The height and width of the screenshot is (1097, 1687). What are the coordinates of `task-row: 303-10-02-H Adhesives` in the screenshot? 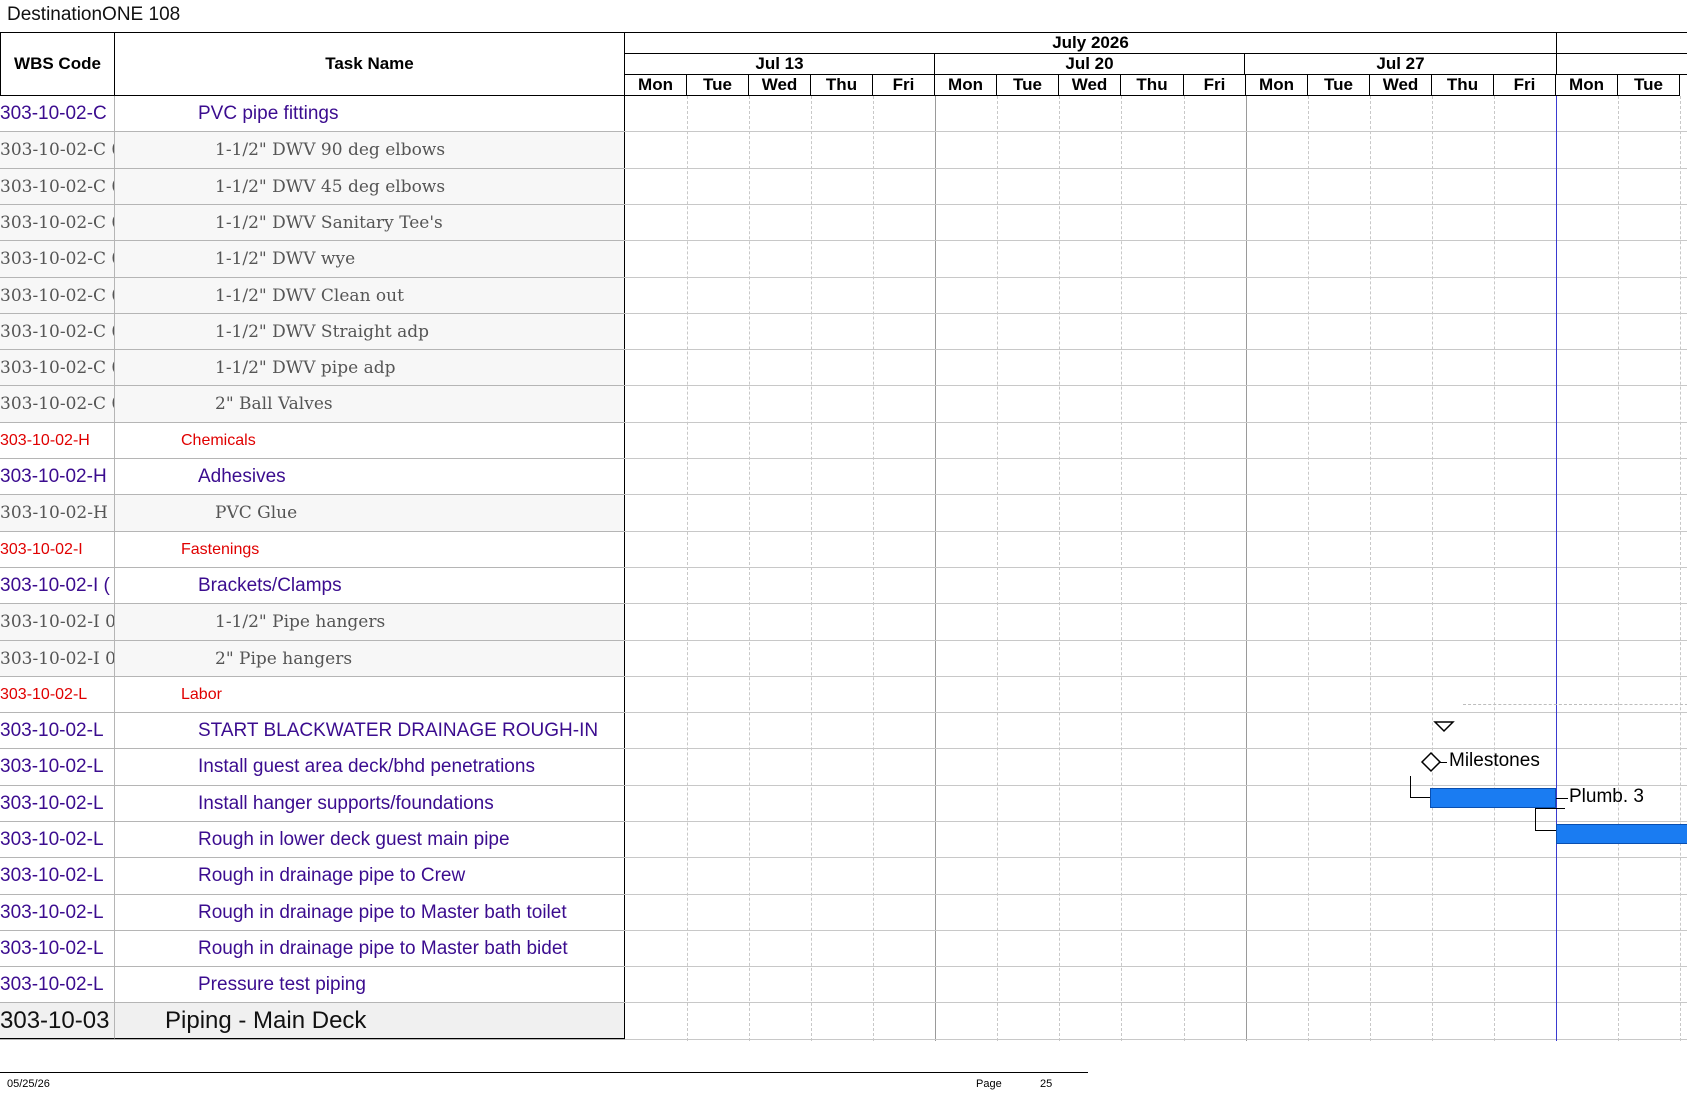 It's located at (312, 477).